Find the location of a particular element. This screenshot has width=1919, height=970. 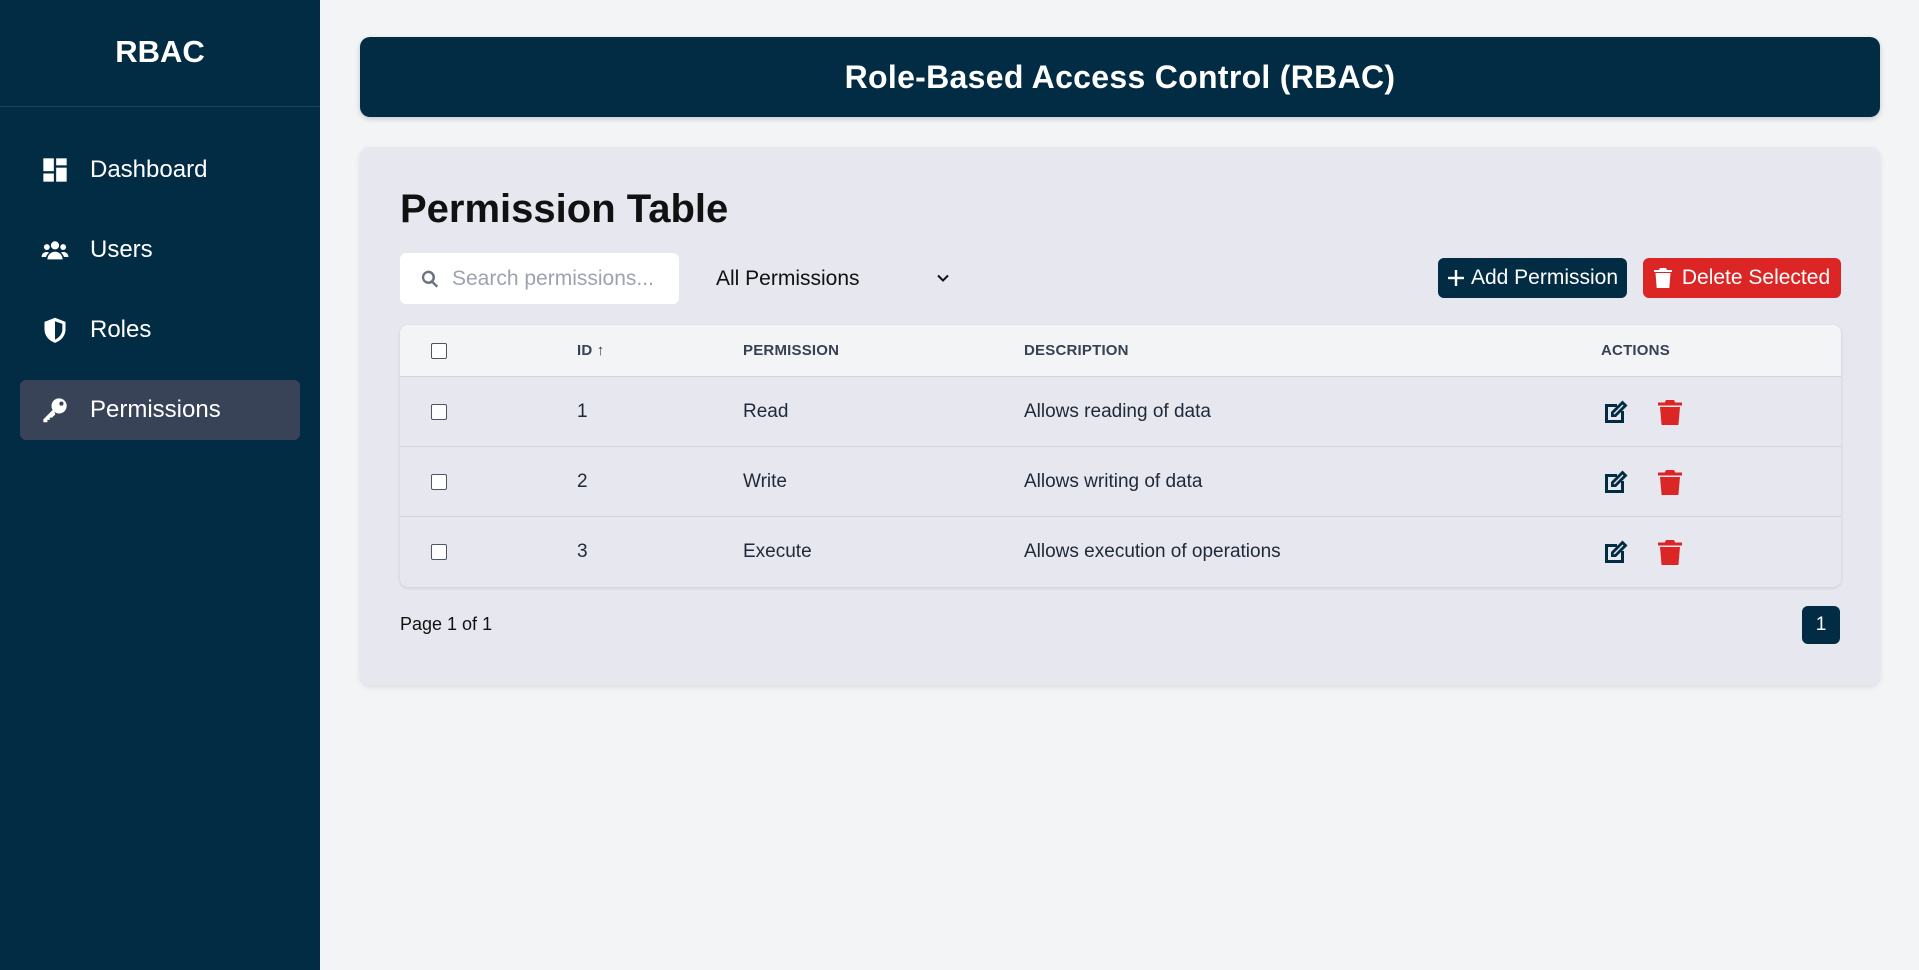

sidebar-item-users: Users is located at coordinates (160, 250).